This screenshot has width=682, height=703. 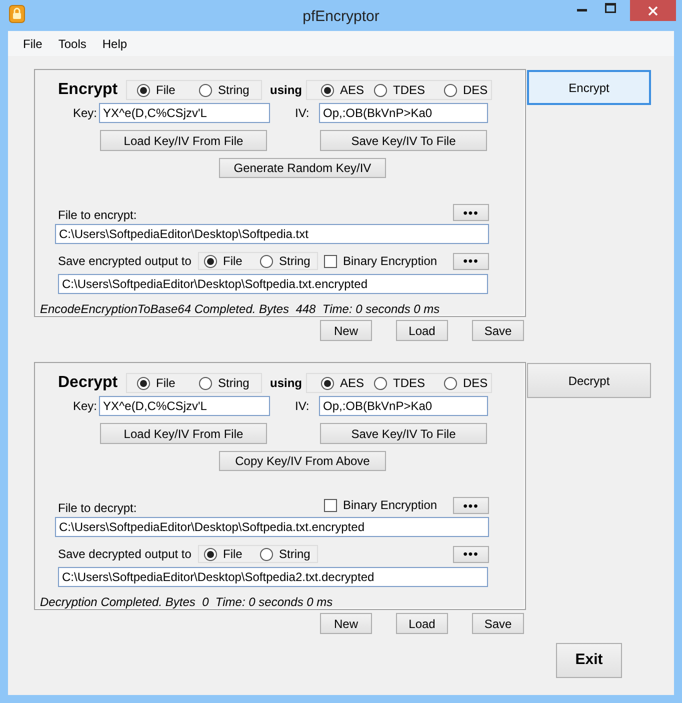 What do you see at coordinates (272, 234) in the screenshot?
I see `file-path-field: C:\Users\SoftpediaEditor\Desktop\Softpedia.txt` at bounding box center [272, 234].